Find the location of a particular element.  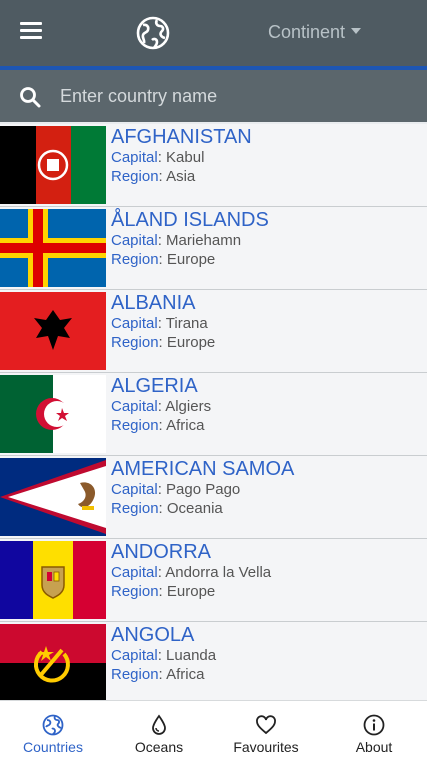

capital-line: Capital: Pago Pago is located at coordinates (176, 489).